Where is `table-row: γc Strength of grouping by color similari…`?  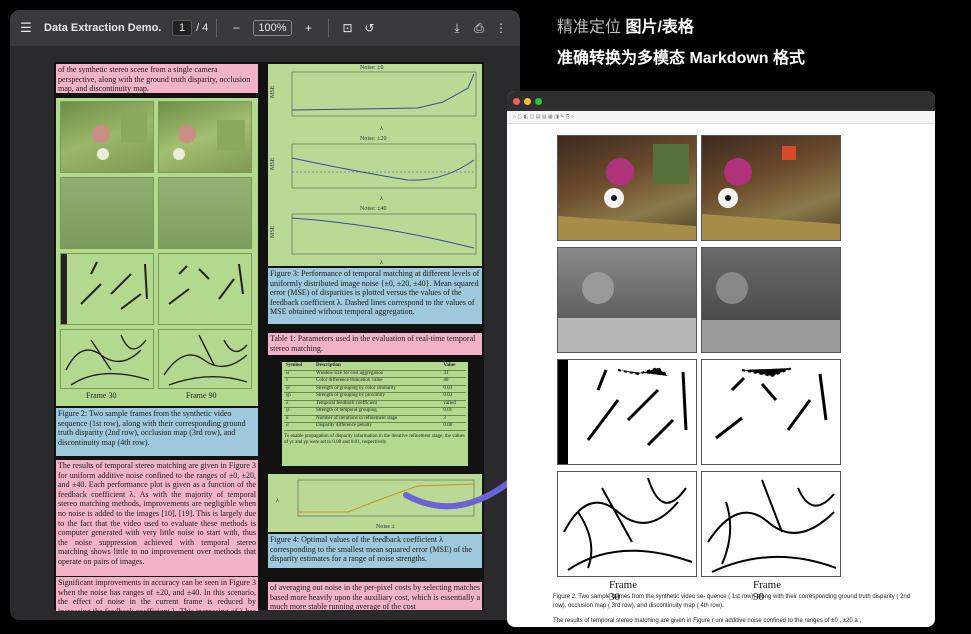 table-row: γc Strength of grouping by color similari… is located at coordinates (375, 389).